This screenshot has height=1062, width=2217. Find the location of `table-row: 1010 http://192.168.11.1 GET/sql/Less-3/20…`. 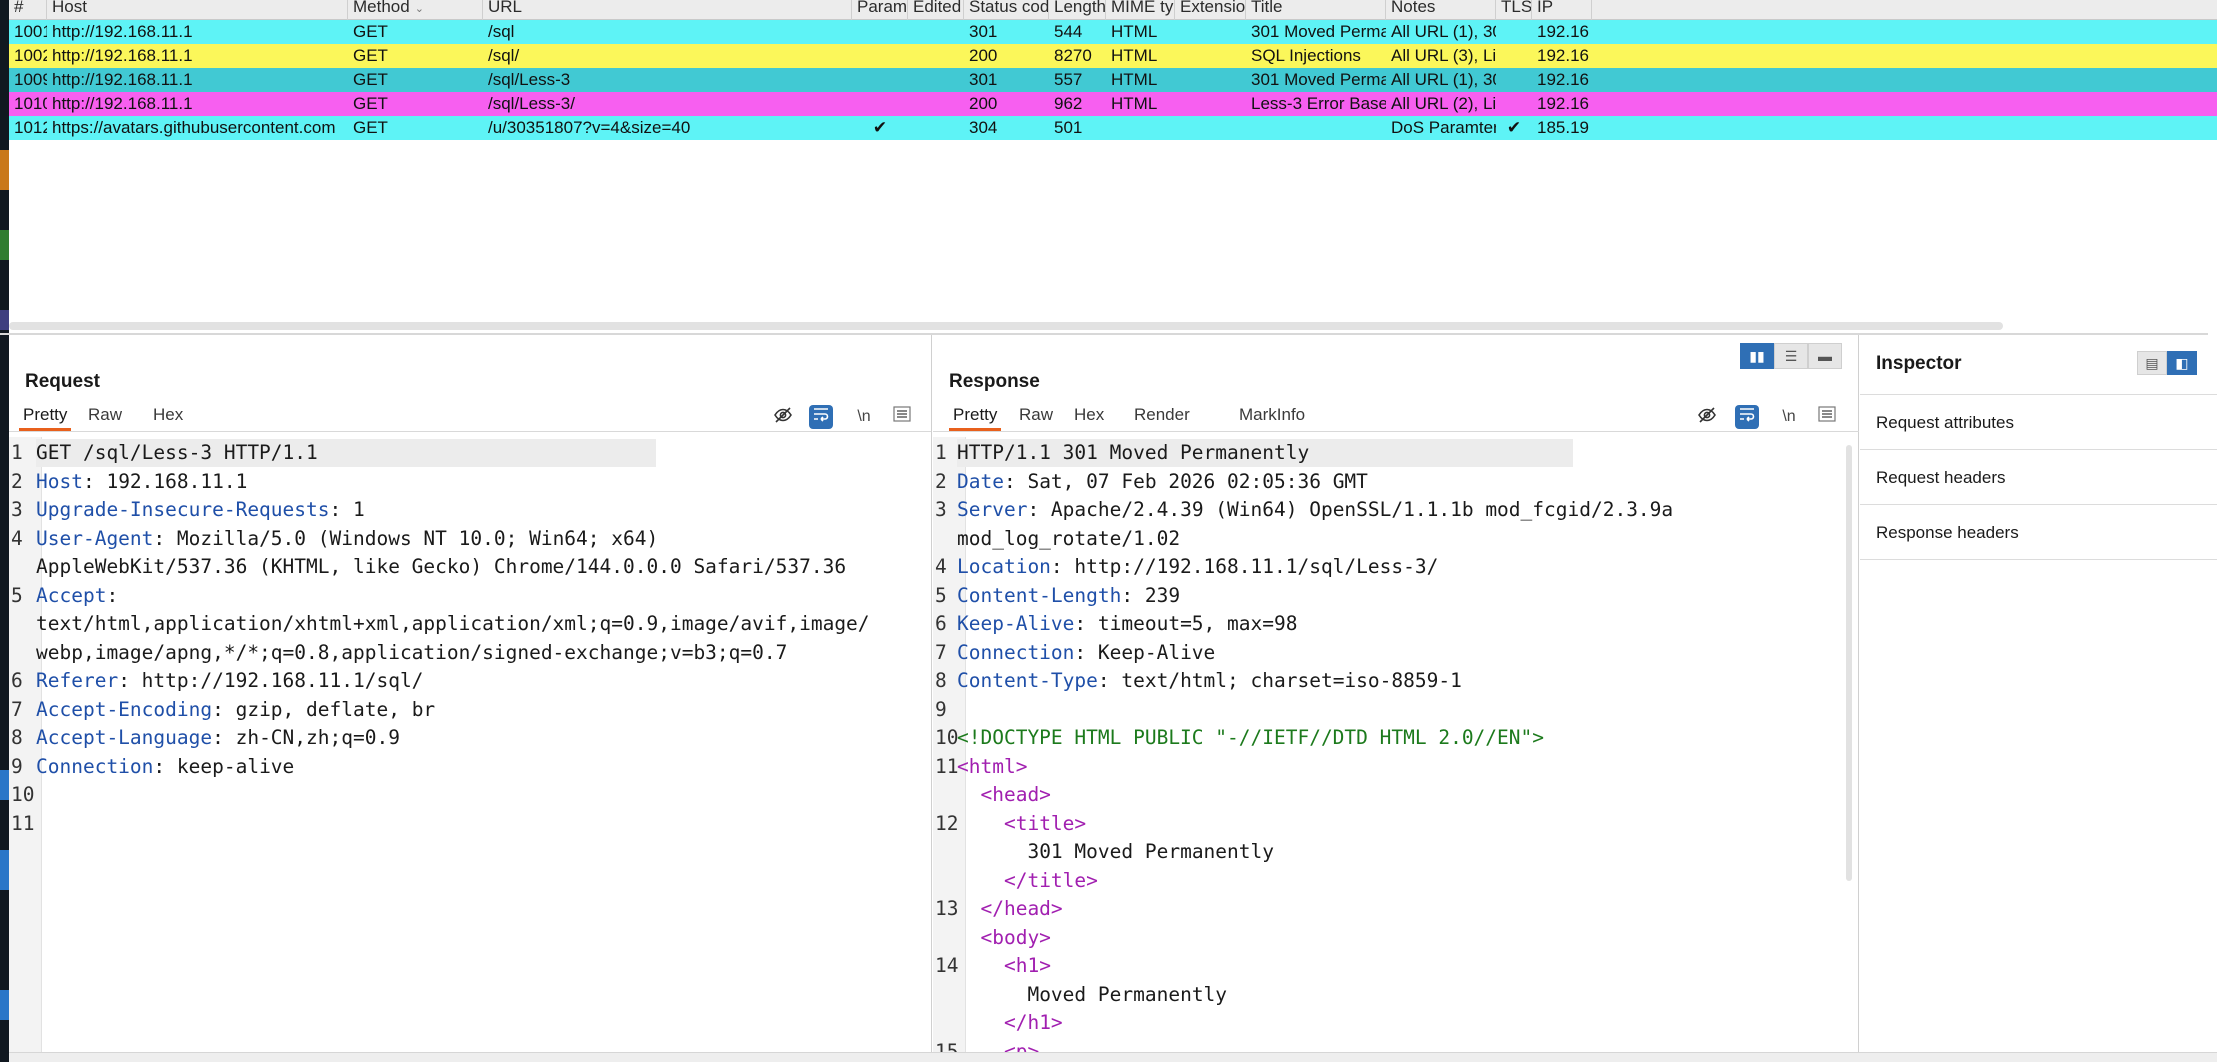

table-row: 1010 http://192.168.11.1 GET/sql/Less-3/20… is located at coordinates (1113, 104).